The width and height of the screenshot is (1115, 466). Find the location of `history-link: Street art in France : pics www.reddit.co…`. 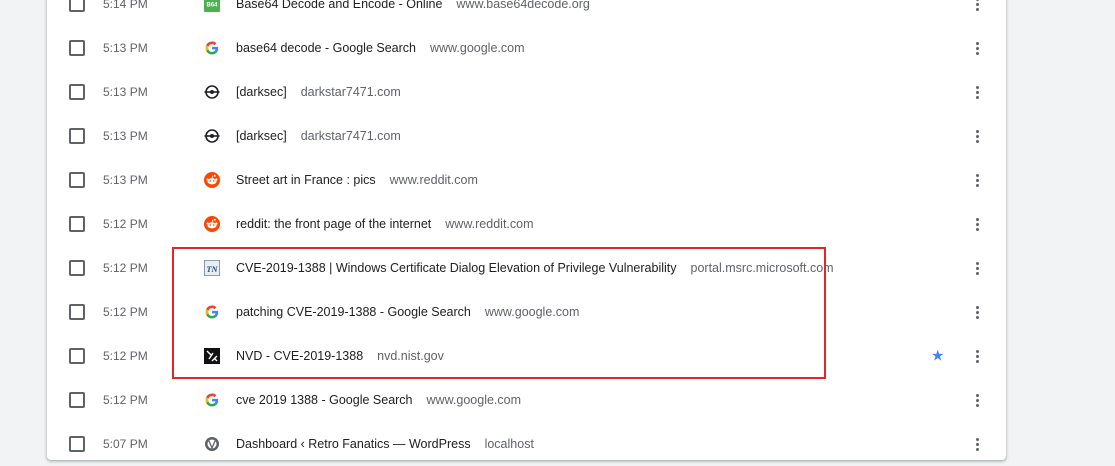

history-link: Street art in France : pics www.reddit.co… is located at coordinates (357, 180).